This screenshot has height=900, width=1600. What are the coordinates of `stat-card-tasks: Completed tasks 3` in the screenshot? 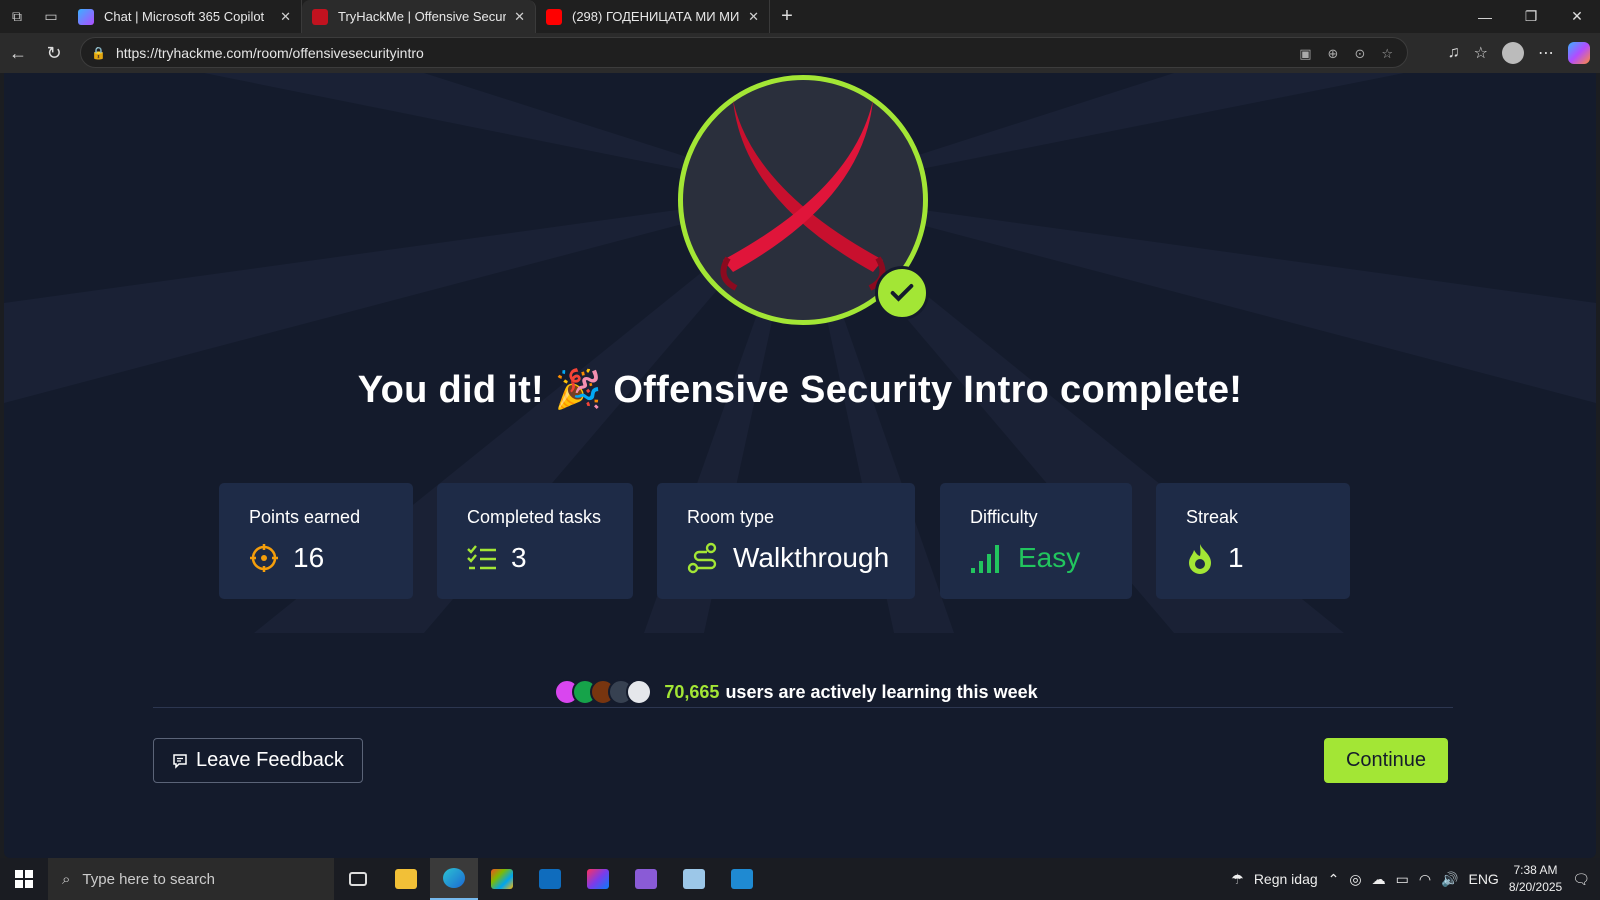 It's located at (535, 541).